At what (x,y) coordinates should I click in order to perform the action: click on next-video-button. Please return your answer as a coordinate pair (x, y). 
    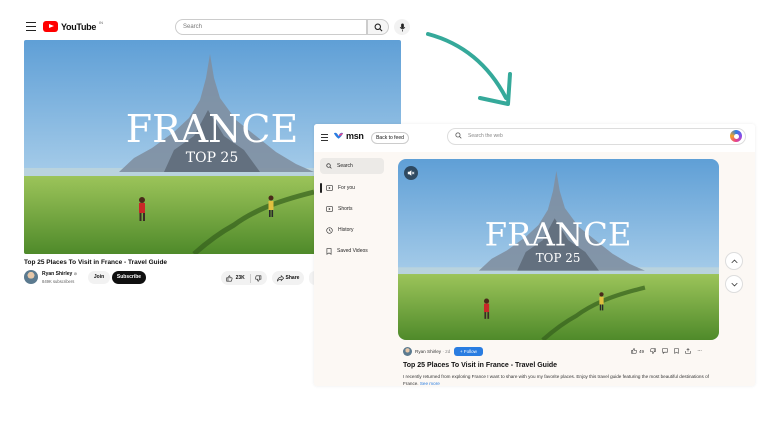
    Looking at the image, I should click on (734, 284).